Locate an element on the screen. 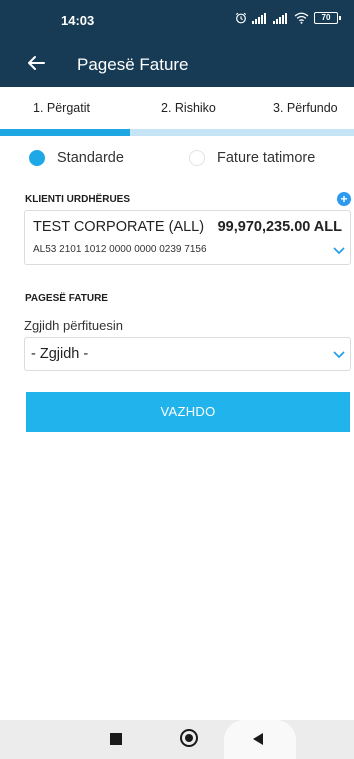  plus-circle-icon: + is located at coordinates (344, 199).